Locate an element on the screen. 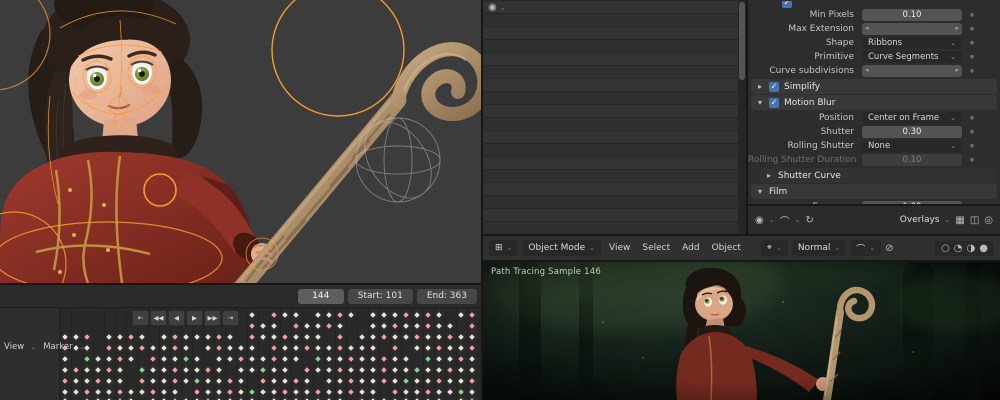 The image size is (1000, 400). next-keyframe-button: ▶▶ is located at coordinates (212, 318).